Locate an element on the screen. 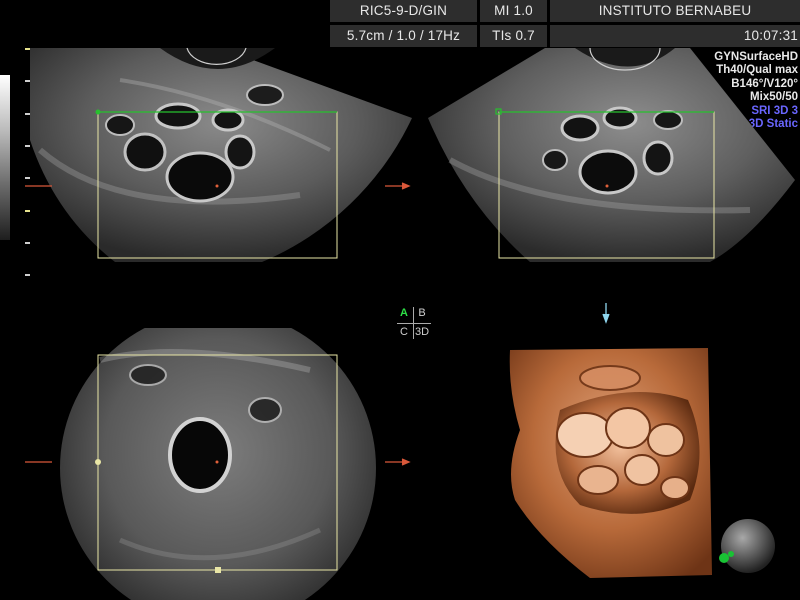 This screenshot has width=800, height=600. view-3d-label: 3D is located at coordinates (422, 332).